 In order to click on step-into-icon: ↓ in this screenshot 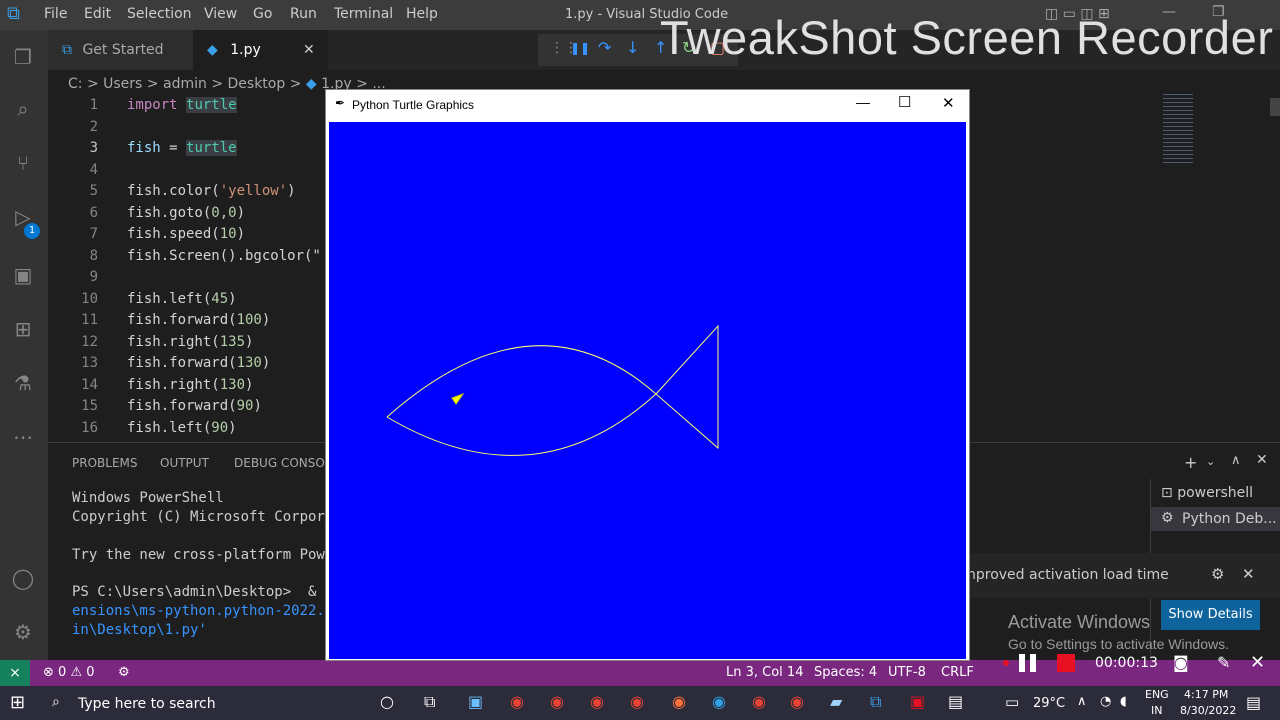, I will do `click(632, 47)`.